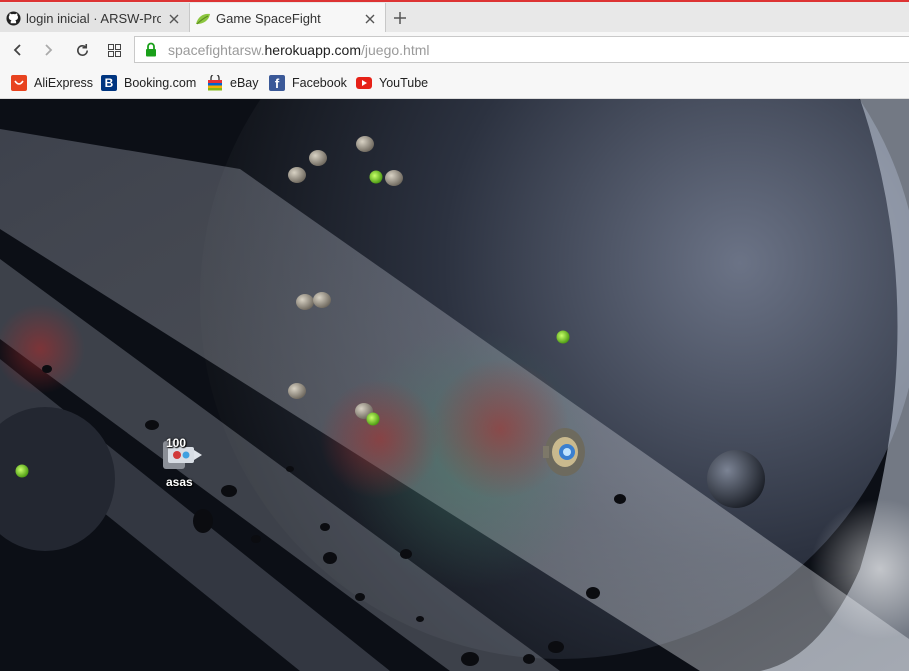  I want to click on browser-toolbar: spacefightarsw. herokuapp.com/juego.html, so click(454, 50).